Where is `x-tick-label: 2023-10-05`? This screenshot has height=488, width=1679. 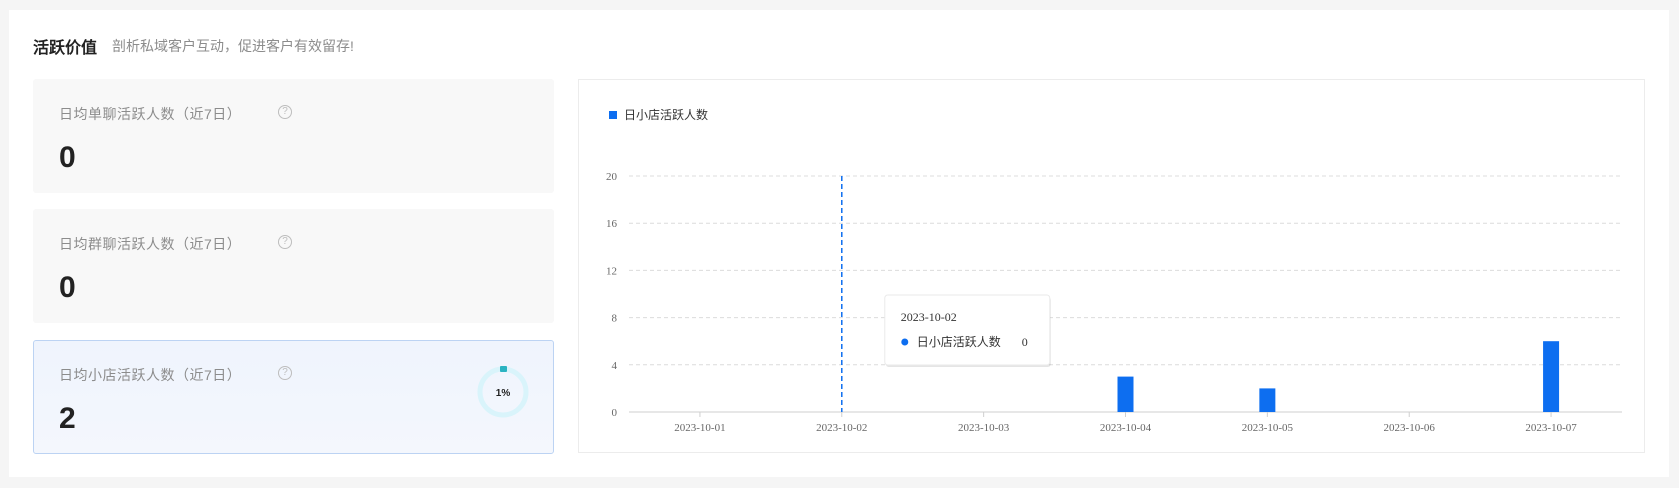
x-tick-label: 2023-10-05 is located at coordinates (1268, 428).